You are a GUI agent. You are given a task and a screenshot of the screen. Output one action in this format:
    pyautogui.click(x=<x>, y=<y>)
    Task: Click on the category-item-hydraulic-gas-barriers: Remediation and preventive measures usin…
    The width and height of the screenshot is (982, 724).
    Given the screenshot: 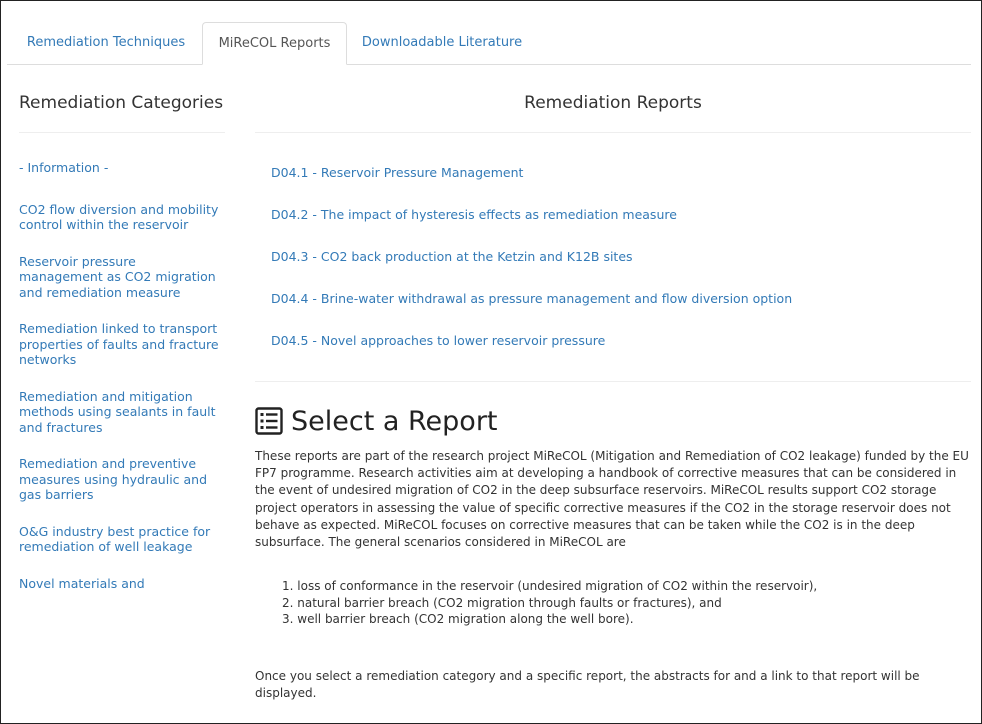 What is the action you would take?
    pyautogui.click(x=119, y=479)
    